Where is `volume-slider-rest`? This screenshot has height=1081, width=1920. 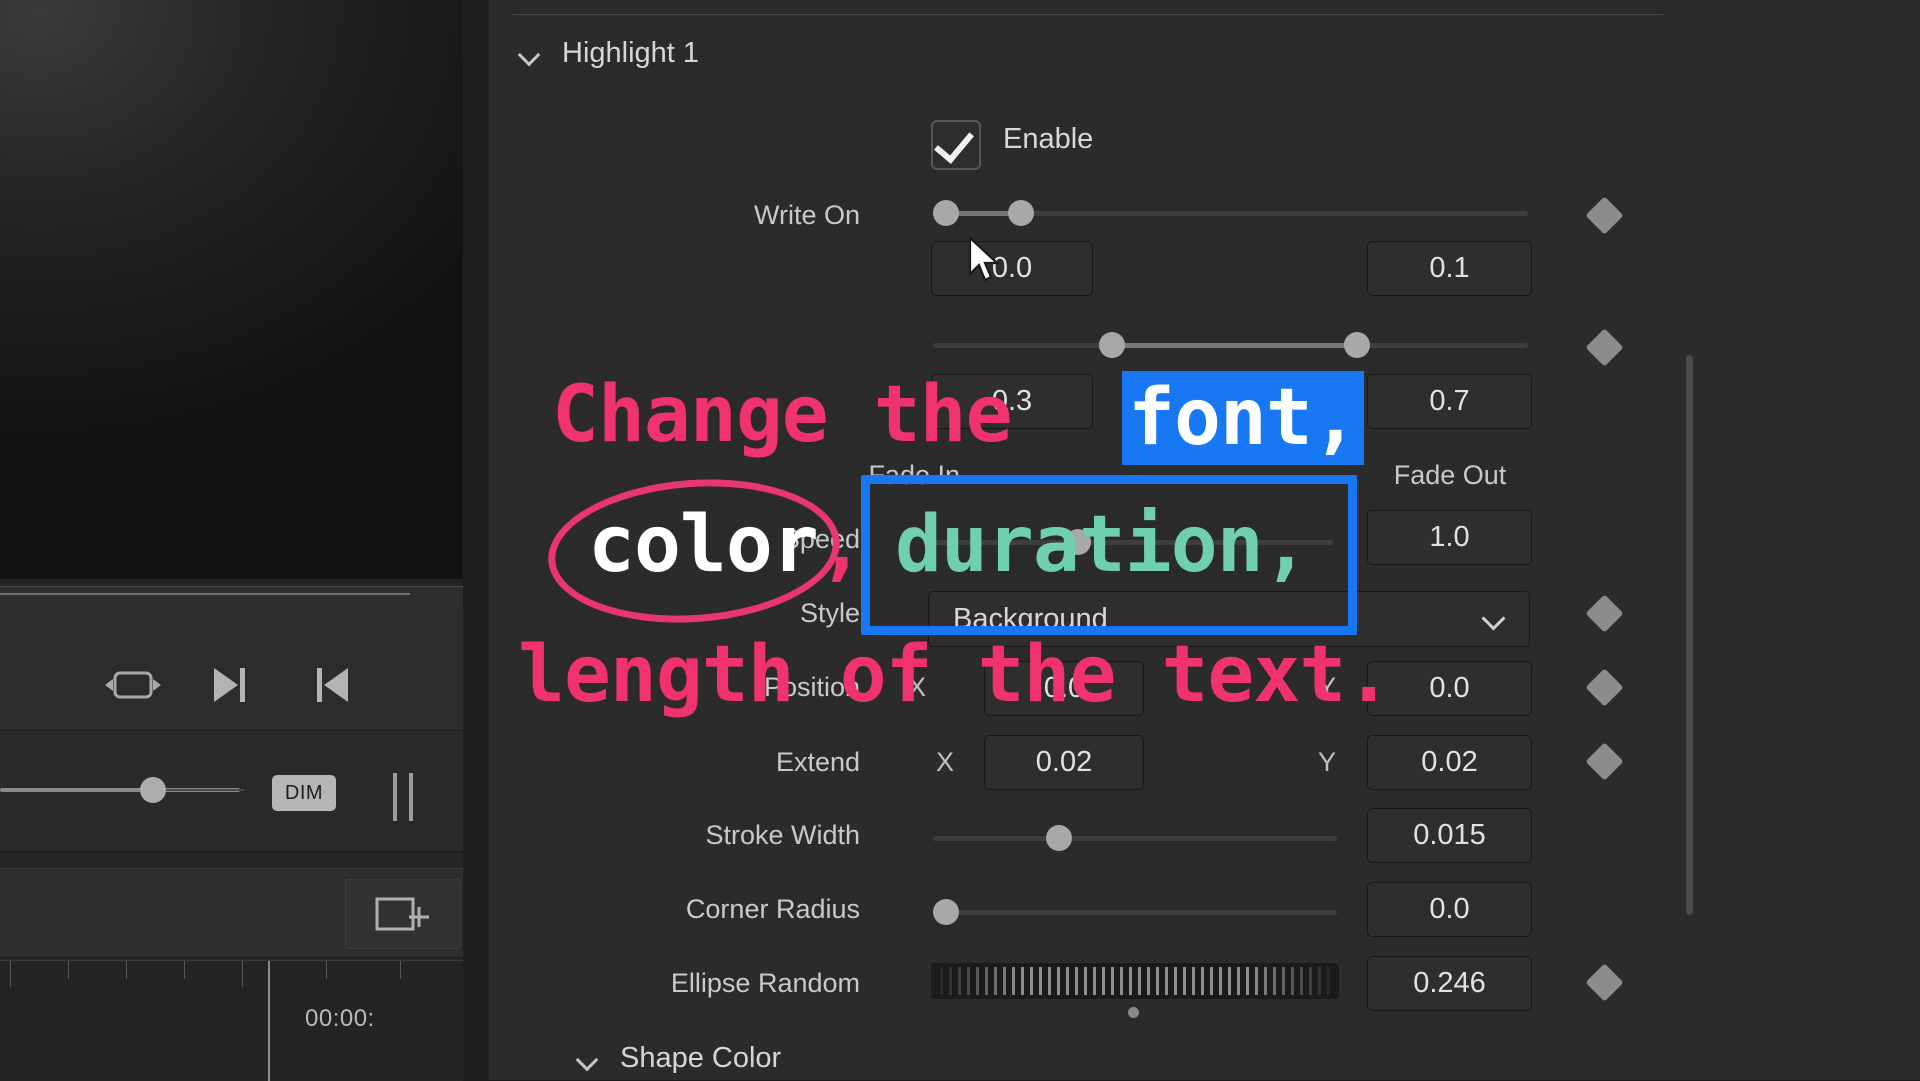
volume-slider-rest is located at coordinates (201, 790).